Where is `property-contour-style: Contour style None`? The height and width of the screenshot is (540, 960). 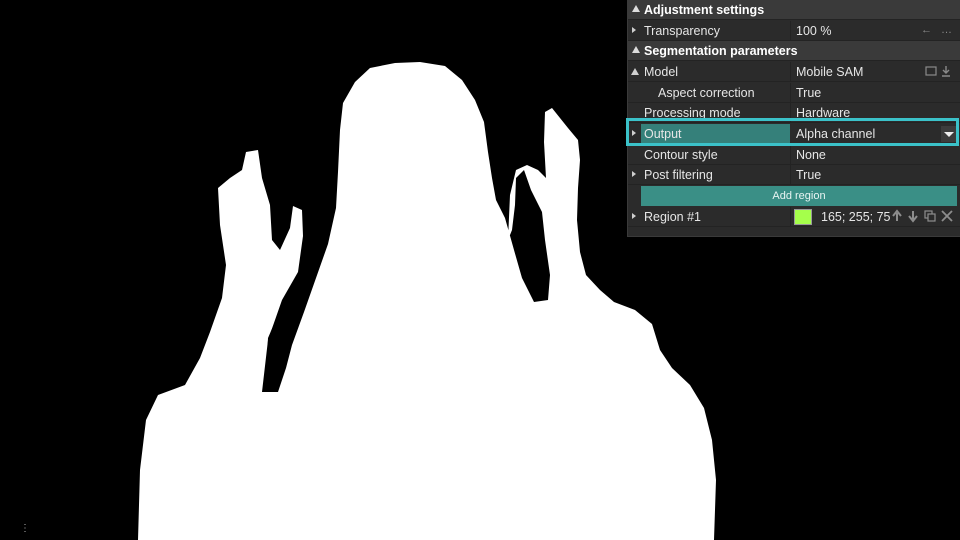
property-contour-style: Contour style None is located at coordinates (794, 155).